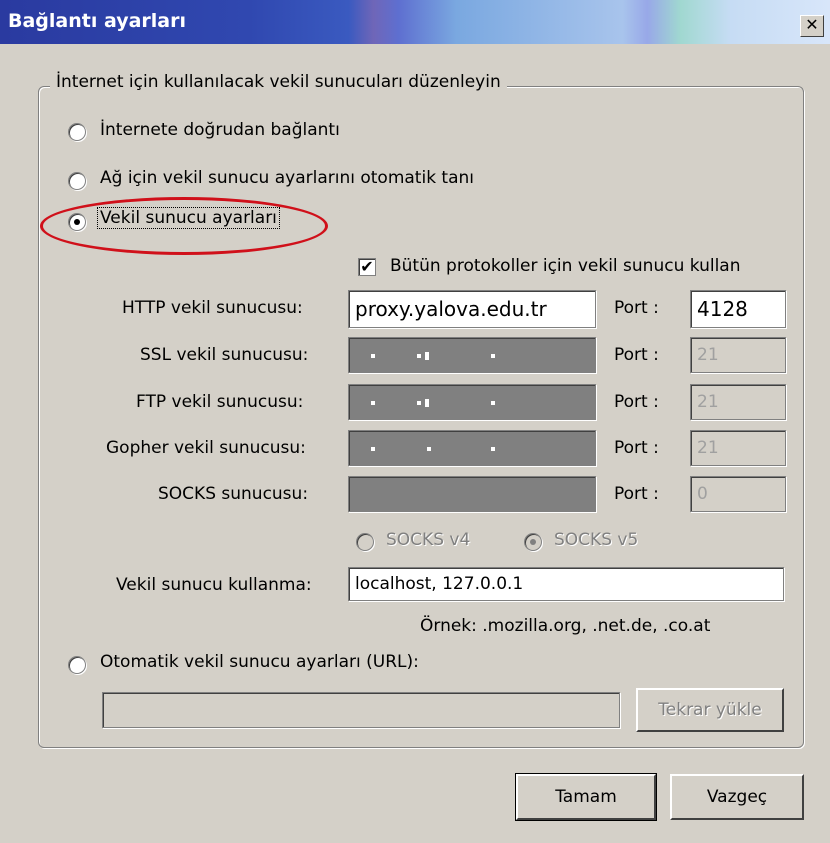 This screenshot has height=843, width=830. What do you see at coordinates (565, 626) in the screenshot?
I see `no-proxy-example: Örnek: .mozilla.org, .net.de, .co.at` at bounding box center [565, 626].